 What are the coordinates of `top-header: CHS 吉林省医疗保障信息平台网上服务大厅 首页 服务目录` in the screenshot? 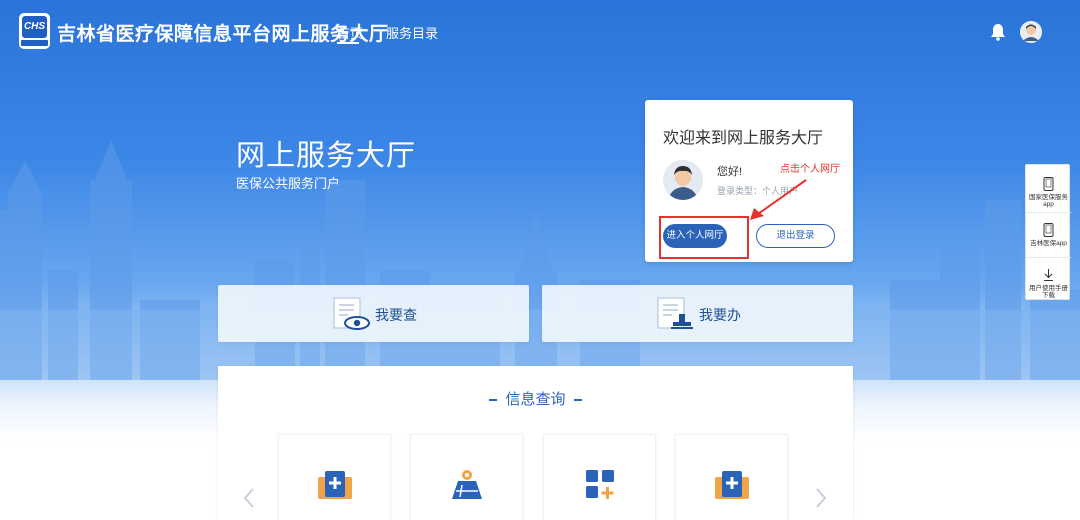 It's located at (540, 31).